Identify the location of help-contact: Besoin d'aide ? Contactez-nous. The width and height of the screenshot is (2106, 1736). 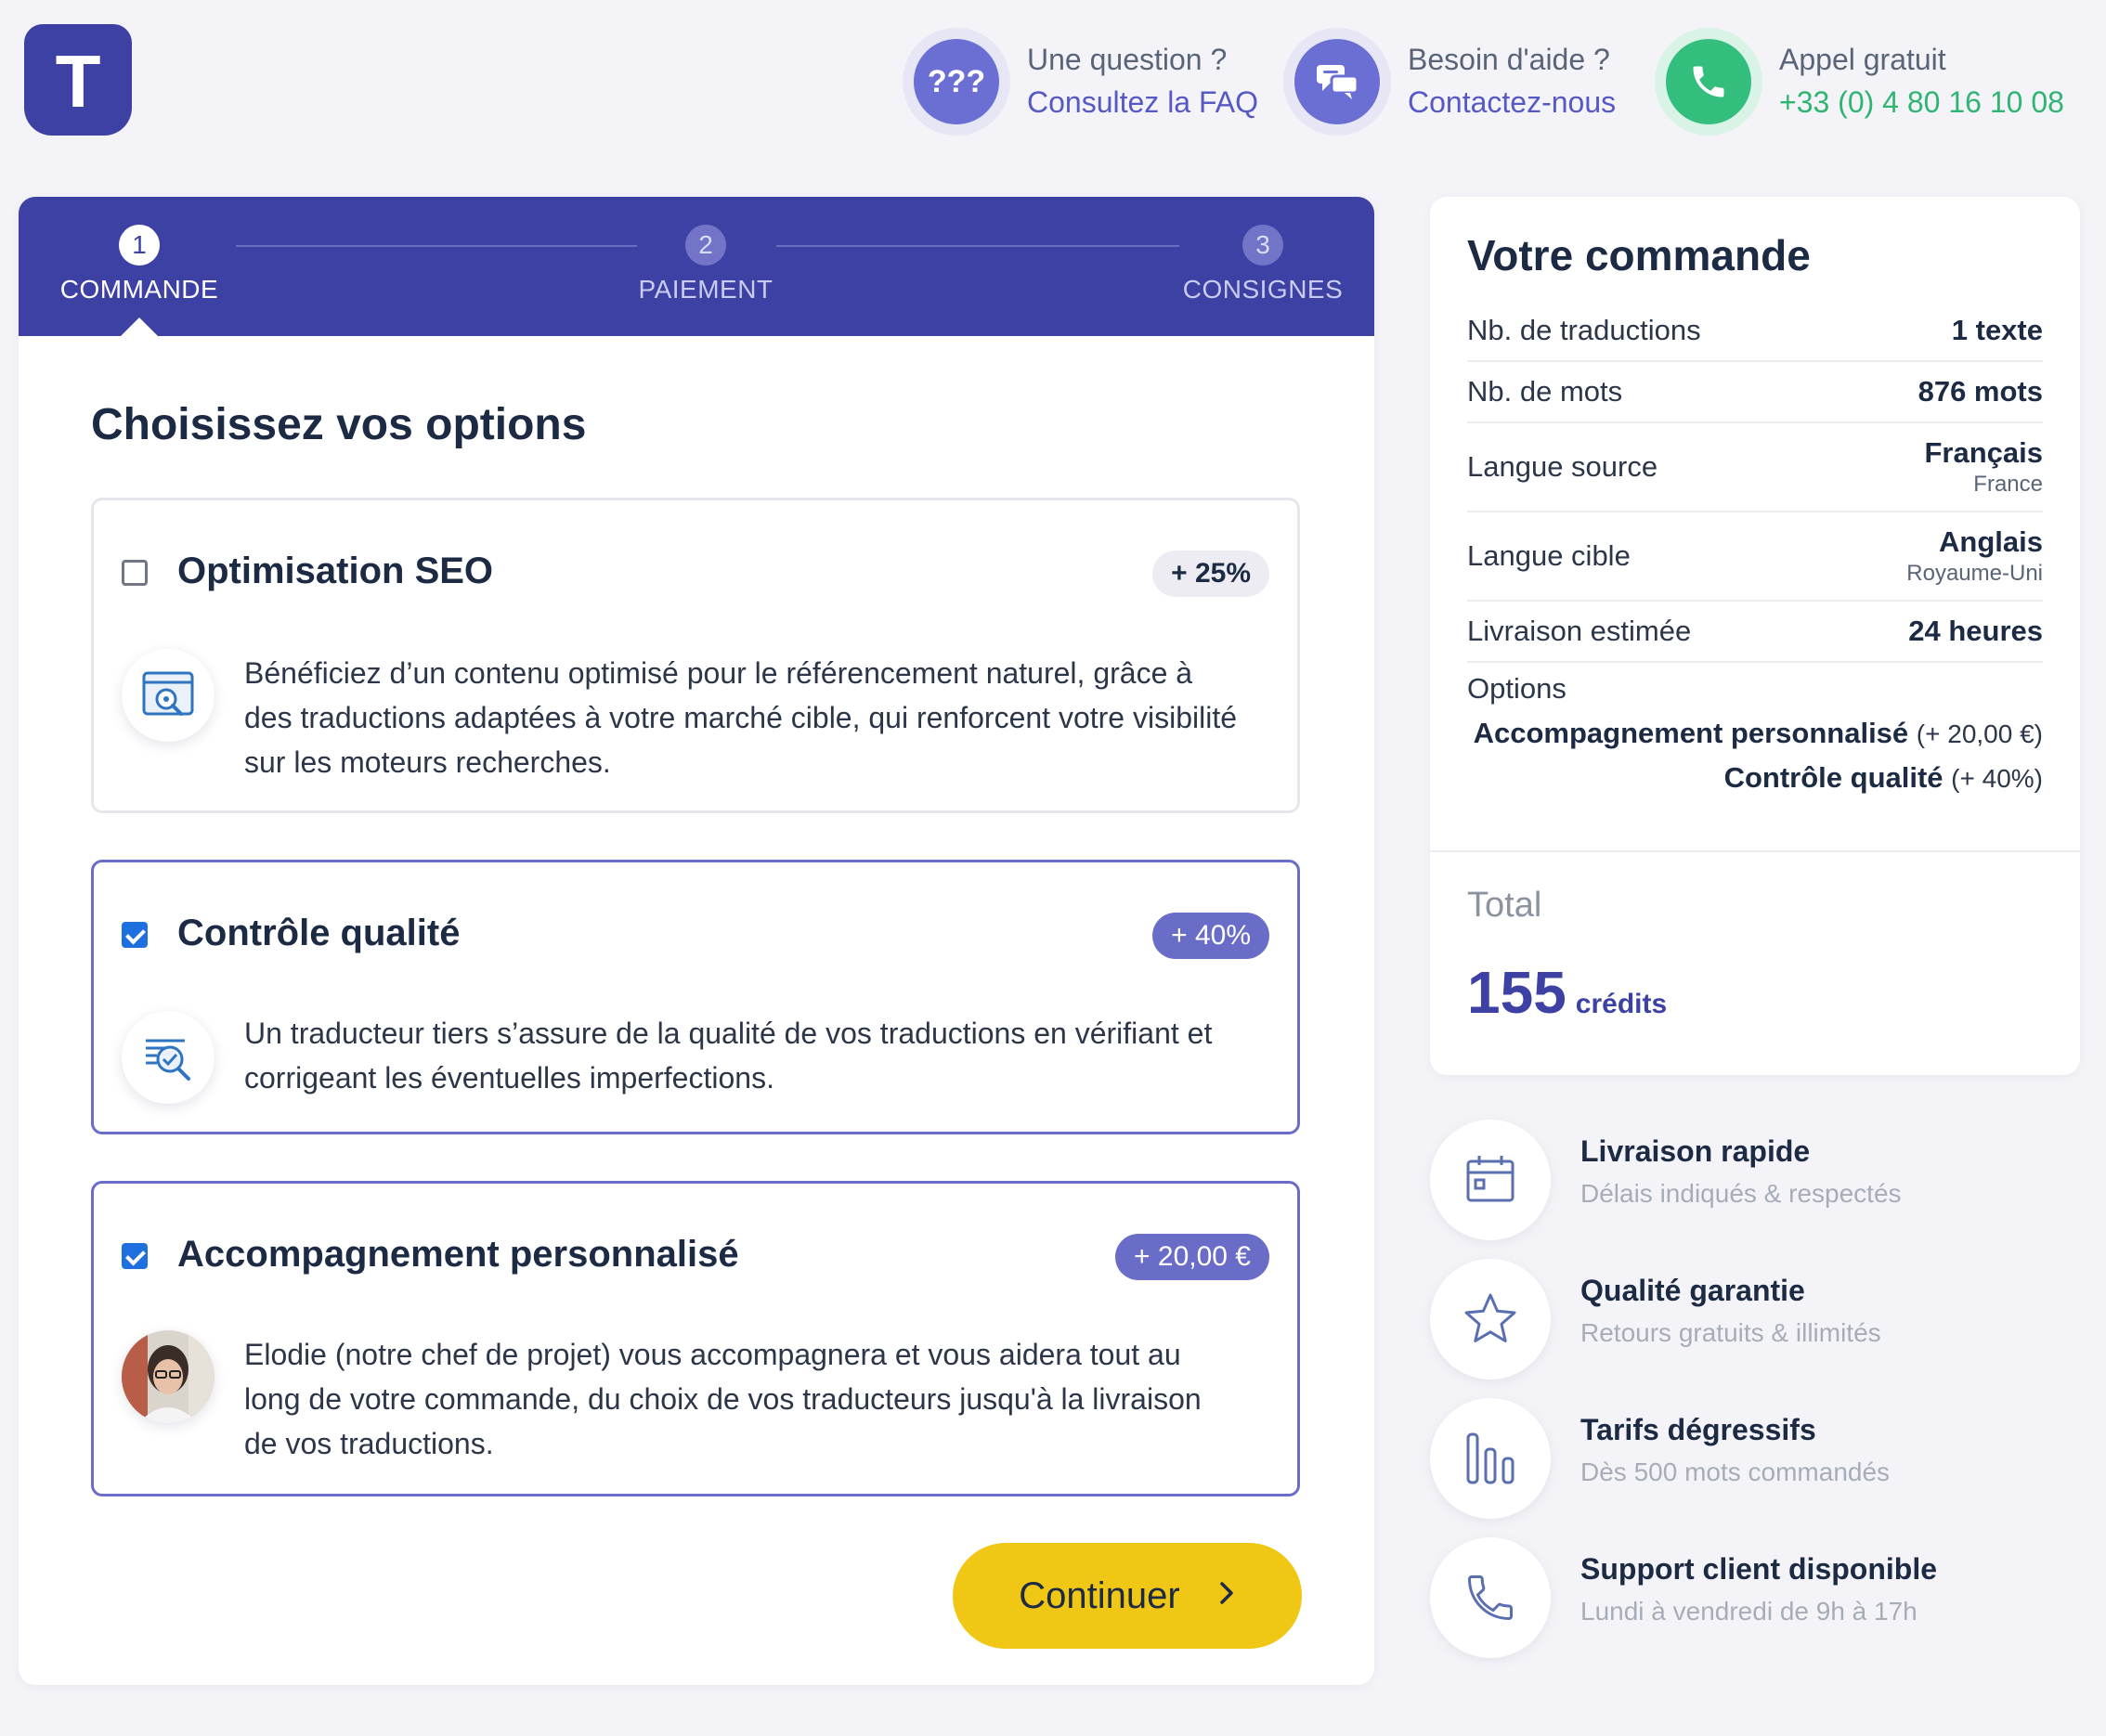
(1449, 82).